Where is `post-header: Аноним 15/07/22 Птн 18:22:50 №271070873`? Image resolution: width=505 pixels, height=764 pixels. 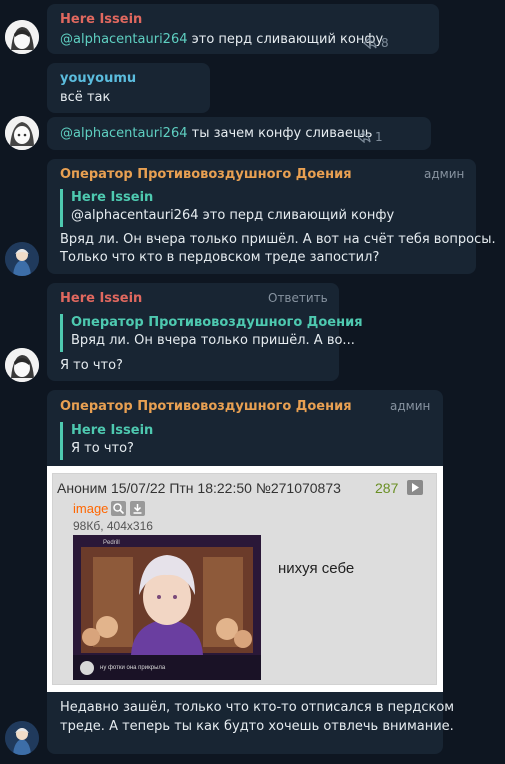
post-header: Аноним 15/07/22 Птн 18:22:50 №271070873 is located at coordinates (199, 488).